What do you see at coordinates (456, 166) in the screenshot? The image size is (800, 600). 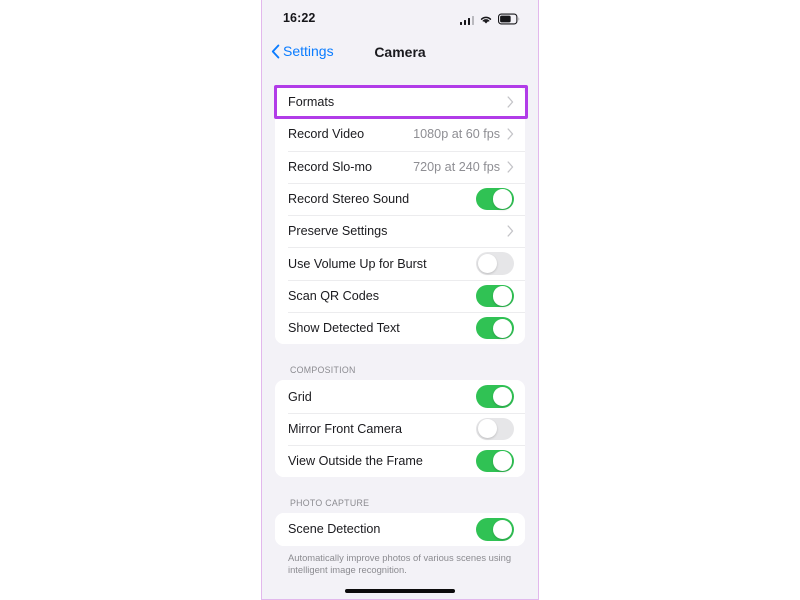 I see `row-value: 720p at 240 fps` at bounding box center [456, 166].